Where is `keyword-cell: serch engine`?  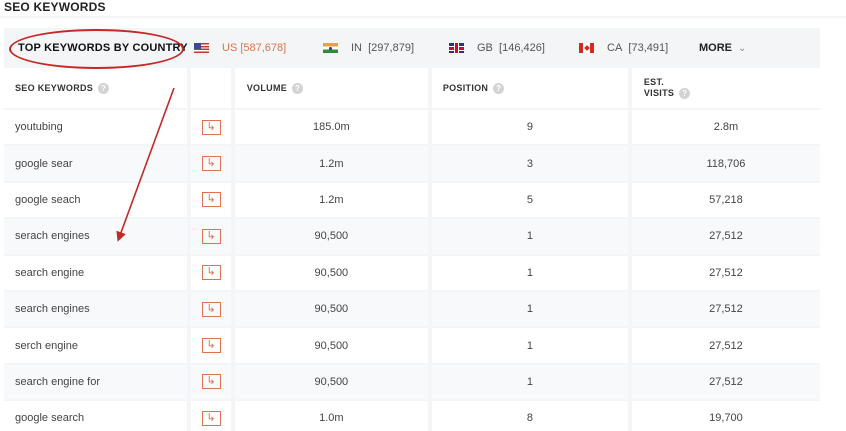 keyword-cell: serch engine is located at coordinates (96, 345).